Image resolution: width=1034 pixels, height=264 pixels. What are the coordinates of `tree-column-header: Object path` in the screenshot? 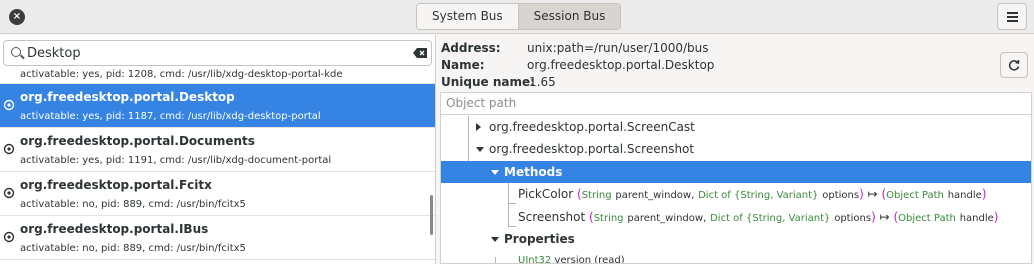 It's located at (736, 104).